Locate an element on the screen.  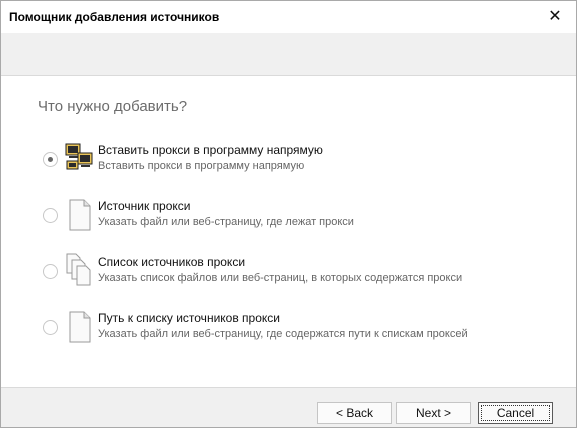
title-bar: Помощник добавления источников ✕ is located at coordinates (288, 17).